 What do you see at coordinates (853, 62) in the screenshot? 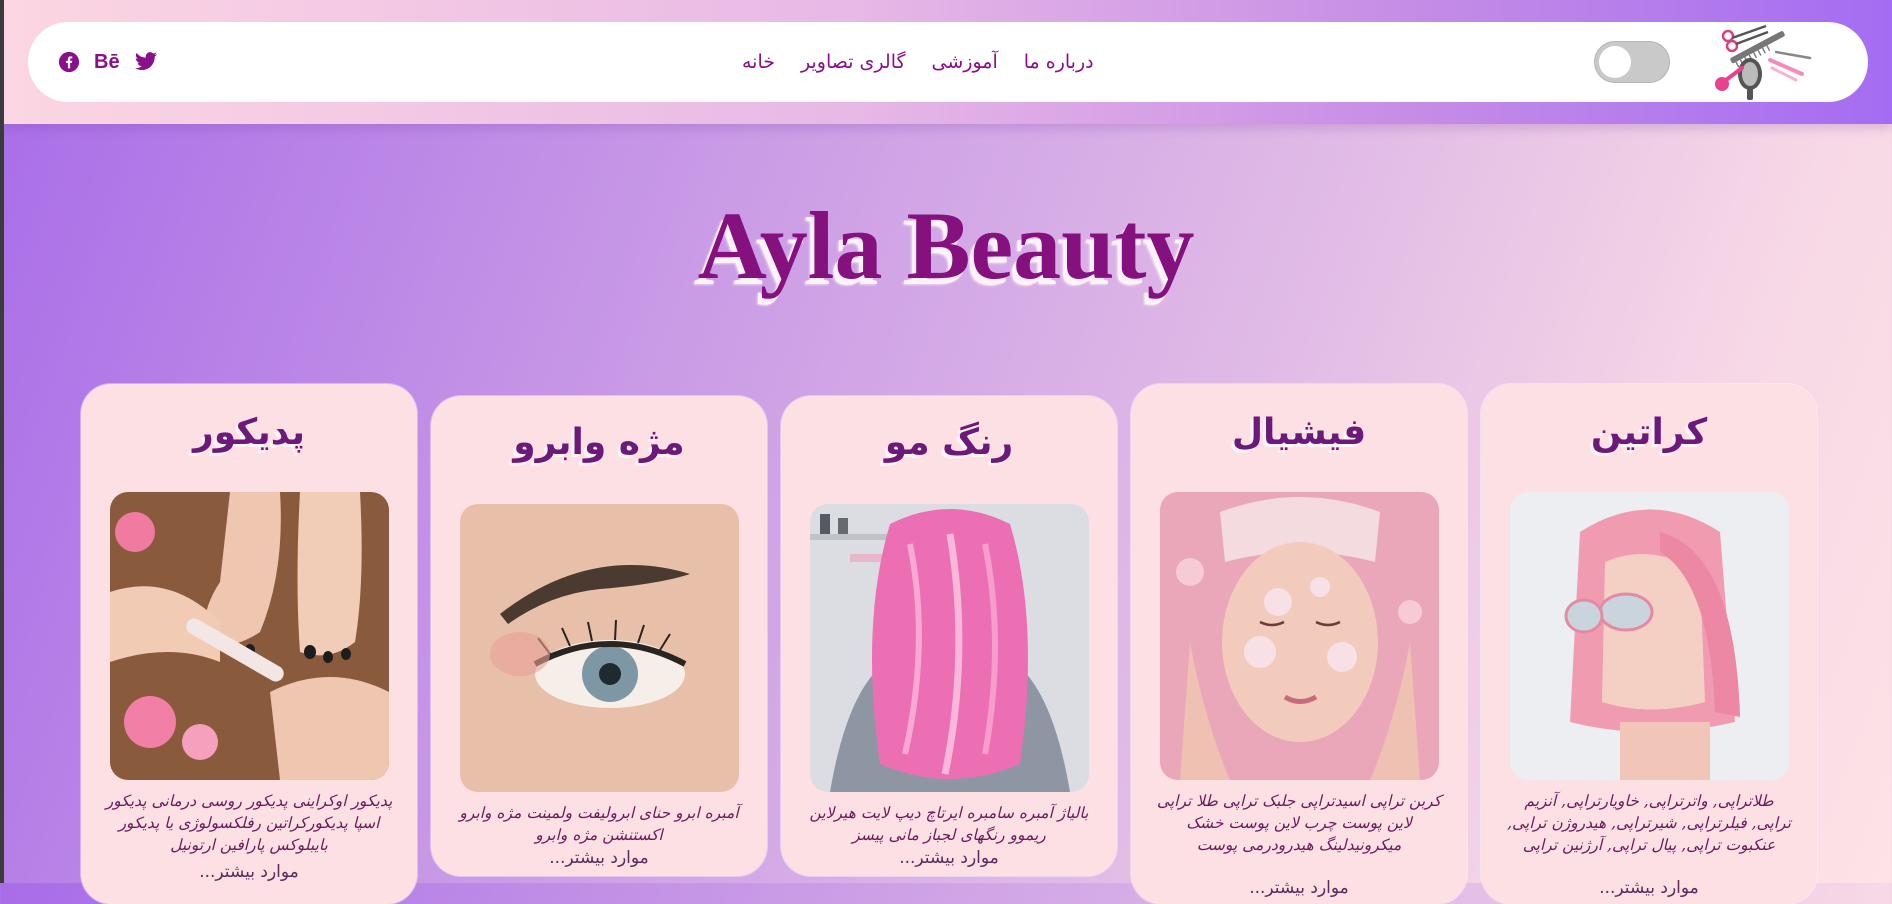
I see `nav-link-gallery: گالری تصاویر` at bounding box center [853, 62].